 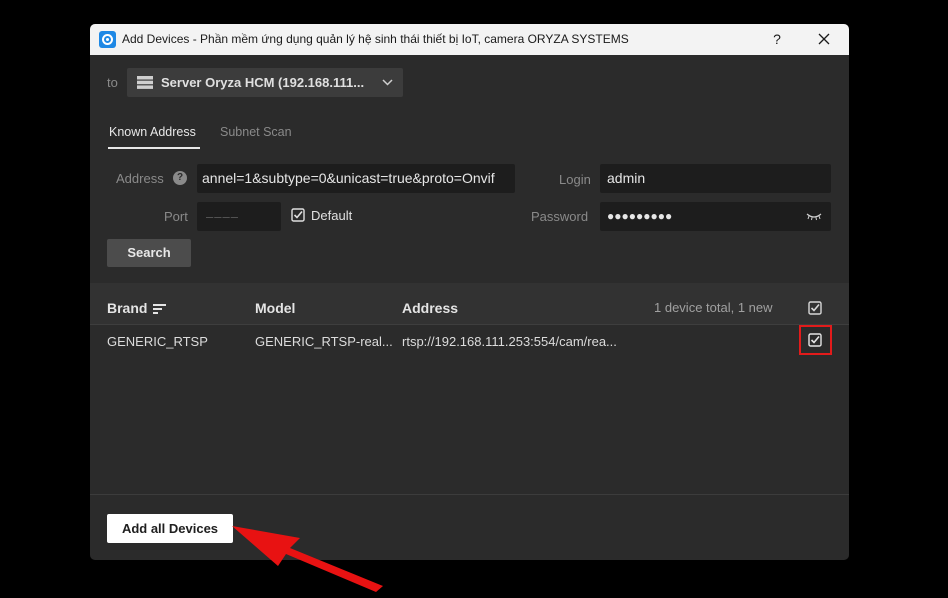 What do you see at coordinates (560, 216) in the screenshot?
I see `password-label: Password` at bounding box center [560, 216].